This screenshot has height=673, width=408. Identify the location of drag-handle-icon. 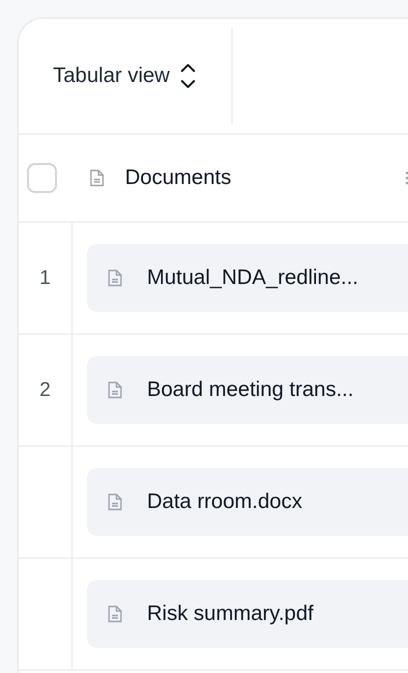
(406, 178).